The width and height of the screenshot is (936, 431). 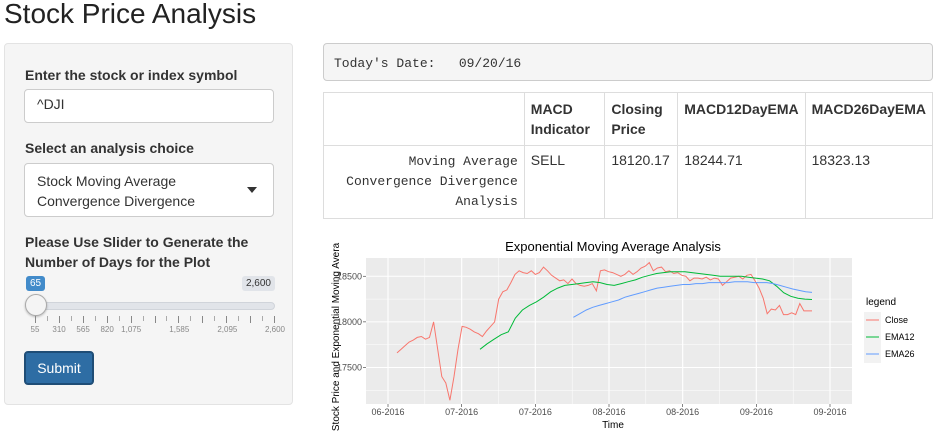 What do you see at coordinates (641, 182) in the screenshot?
I see `table-cell-closing: 18120.17` at bounding box center [641, 182].